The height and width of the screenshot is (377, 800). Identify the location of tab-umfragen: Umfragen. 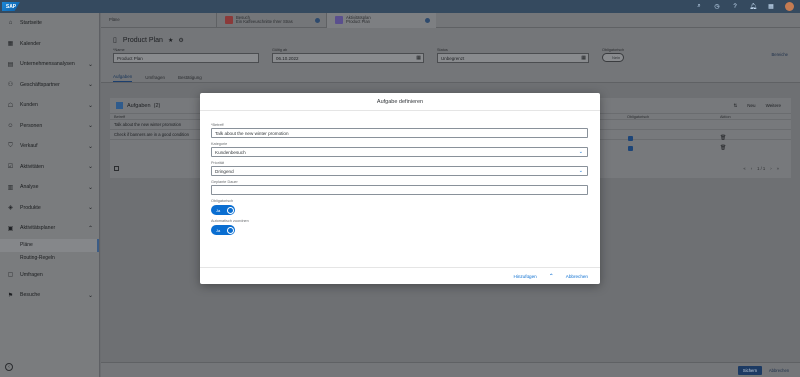
(155, 78).